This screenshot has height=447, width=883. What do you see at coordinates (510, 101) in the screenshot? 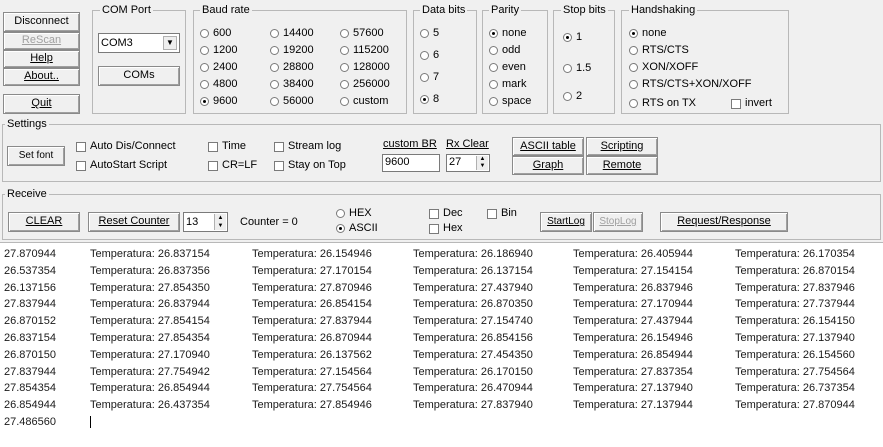
I see `parity-radio-space: space` at bounding box center [510, 101].